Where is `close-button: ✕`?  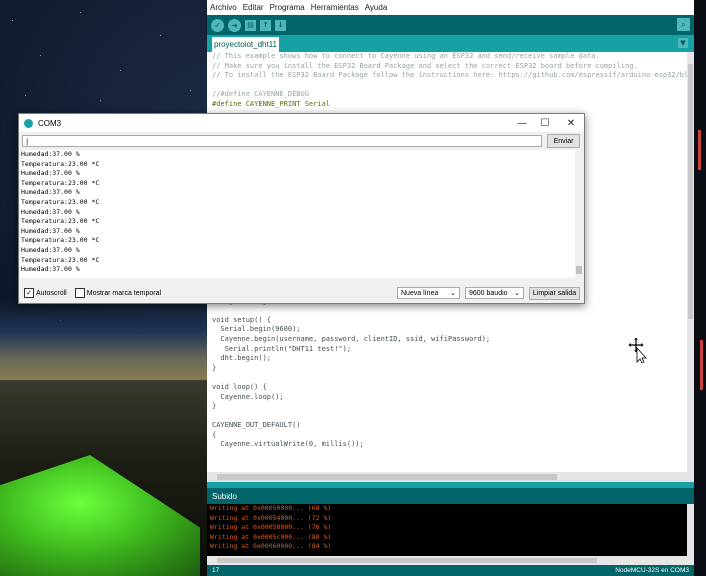
close-button: ✕ is located at coordinates (571, 123).